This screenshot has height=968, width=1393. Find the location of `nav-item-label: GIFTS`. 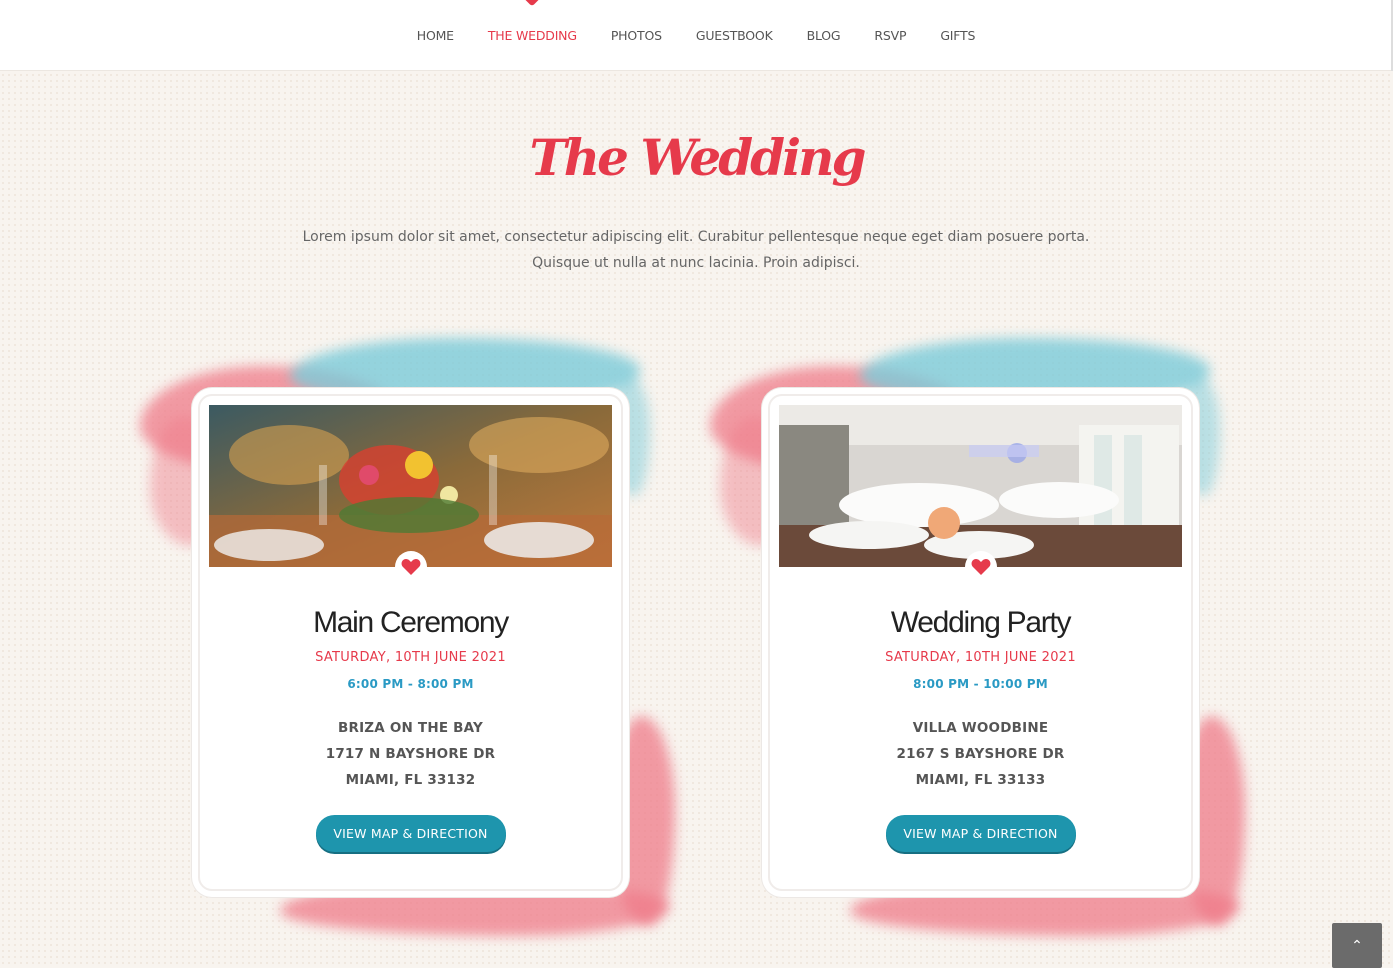

nav-item-label: GIFTS is located at coordinates (958, 35).